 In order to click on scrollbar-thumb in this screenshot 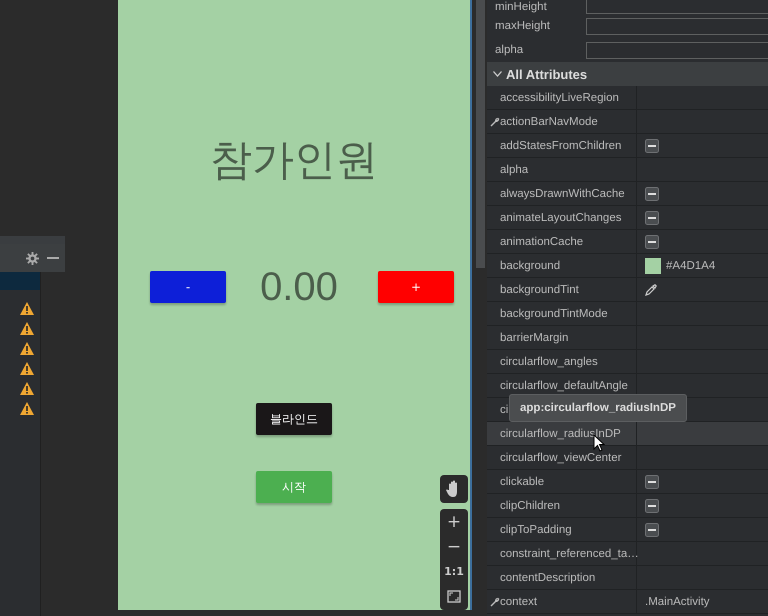, I will do `click(480, 134)`.